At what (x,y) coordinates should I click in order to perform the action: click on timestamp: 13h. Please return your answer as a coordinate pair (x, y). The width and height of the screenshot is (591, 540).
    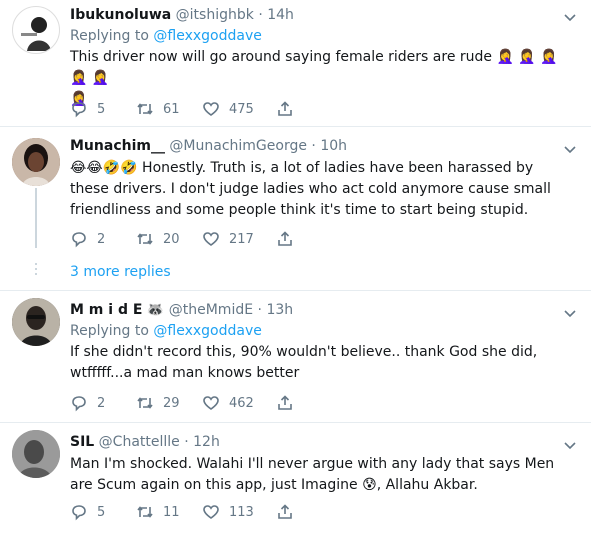
    Looking at the image, I should click on (279, 310).